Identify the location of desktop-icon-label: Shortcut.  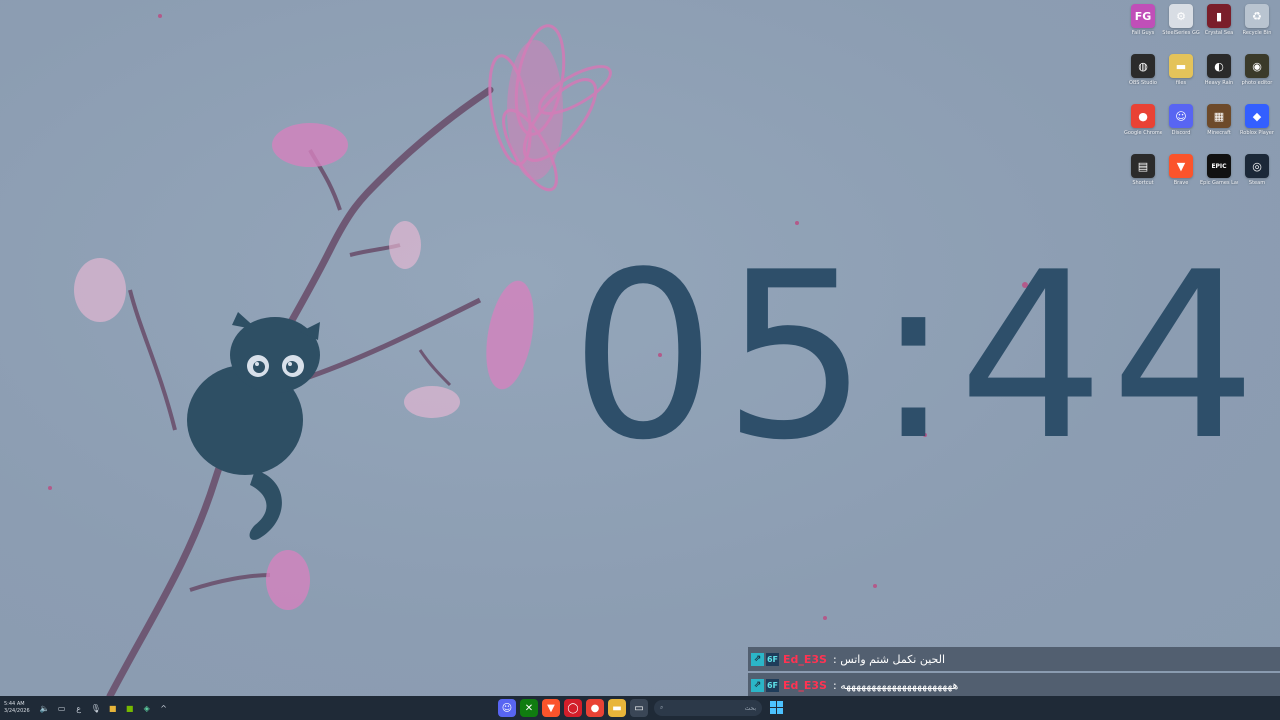
(1143, 183).